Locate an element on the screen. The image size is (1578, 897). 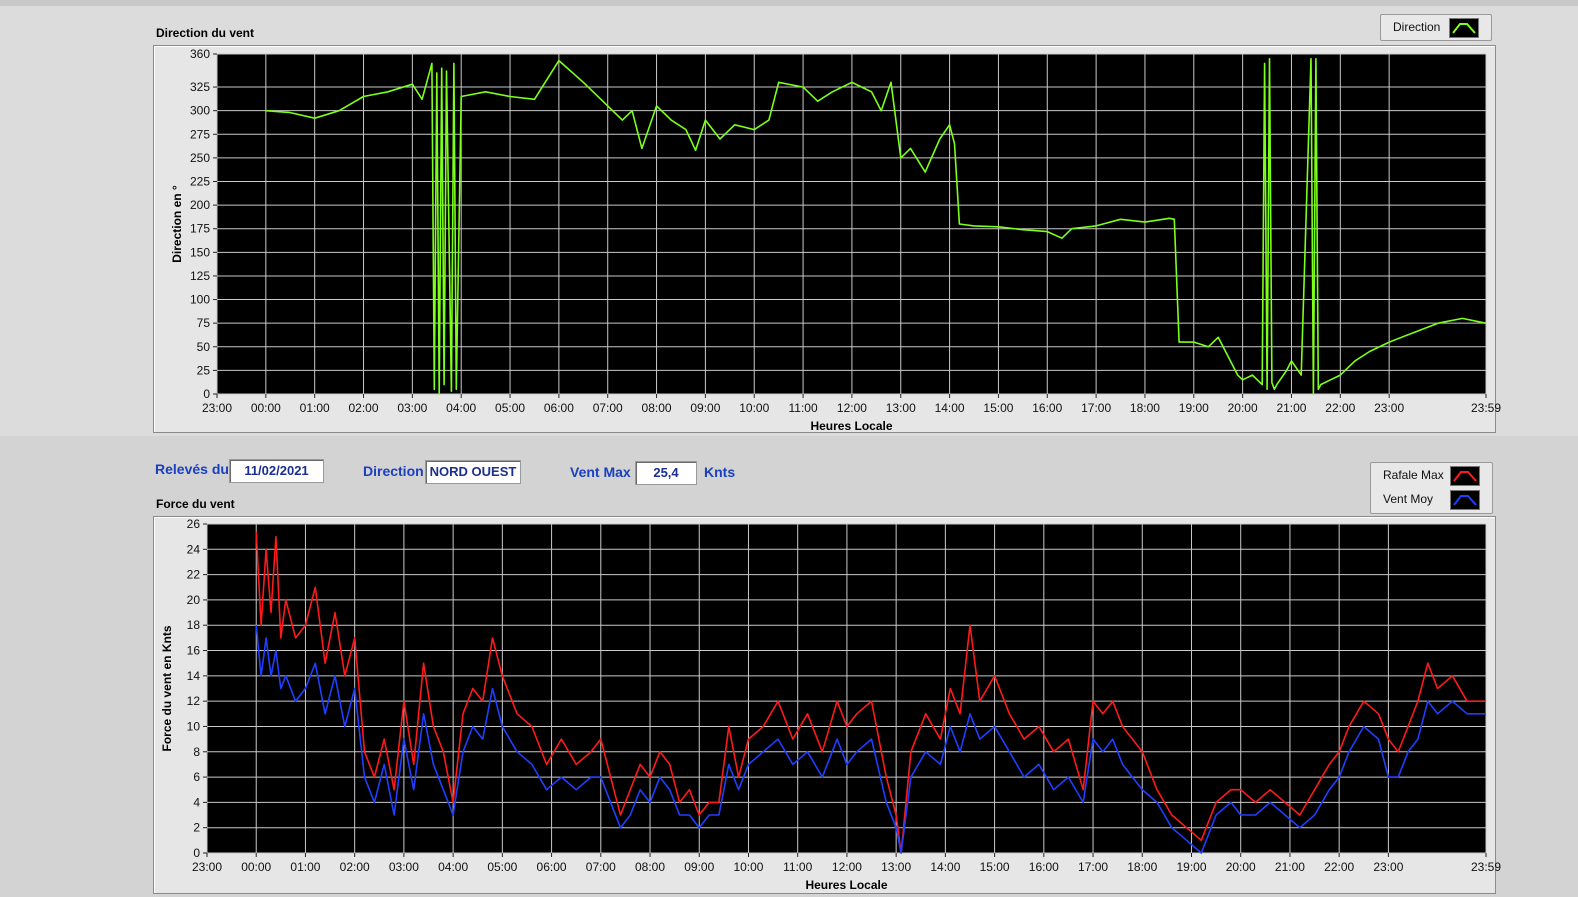
force-y-tick-label: 22 is located at coordinates (194, 575).